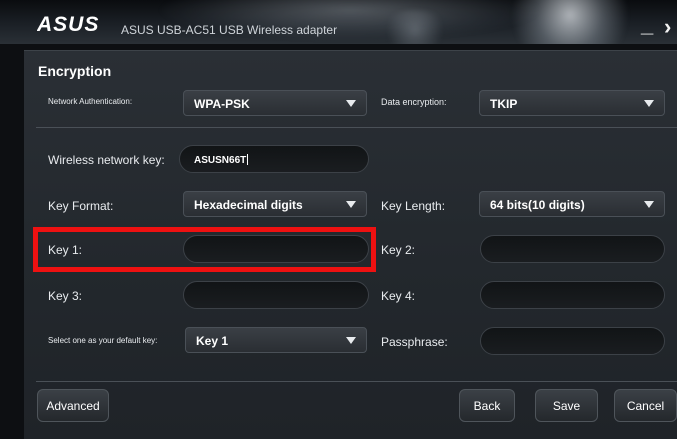  I want to click on key4-label: Key 4:, so click(398, 296).